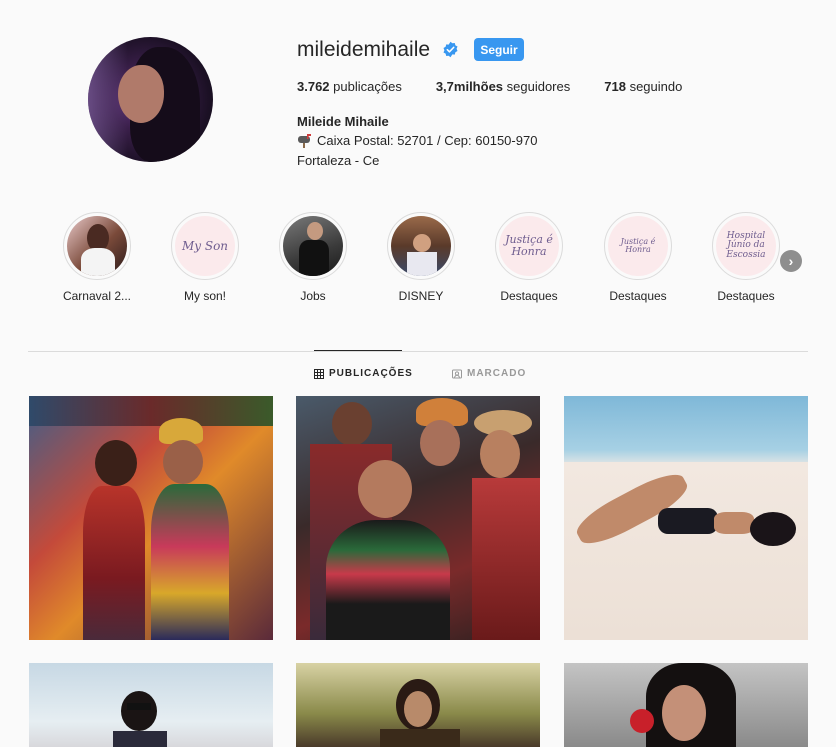 The height and width of the screenshot is (747, 836). Describe the element at coordinates (349, 86) in the screenshot. I see `posts-count: 3.762 publicações` at that location.